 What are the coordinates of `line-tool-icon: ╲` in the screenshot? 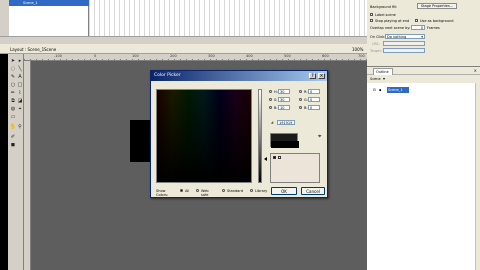 It's located at (20, 69).